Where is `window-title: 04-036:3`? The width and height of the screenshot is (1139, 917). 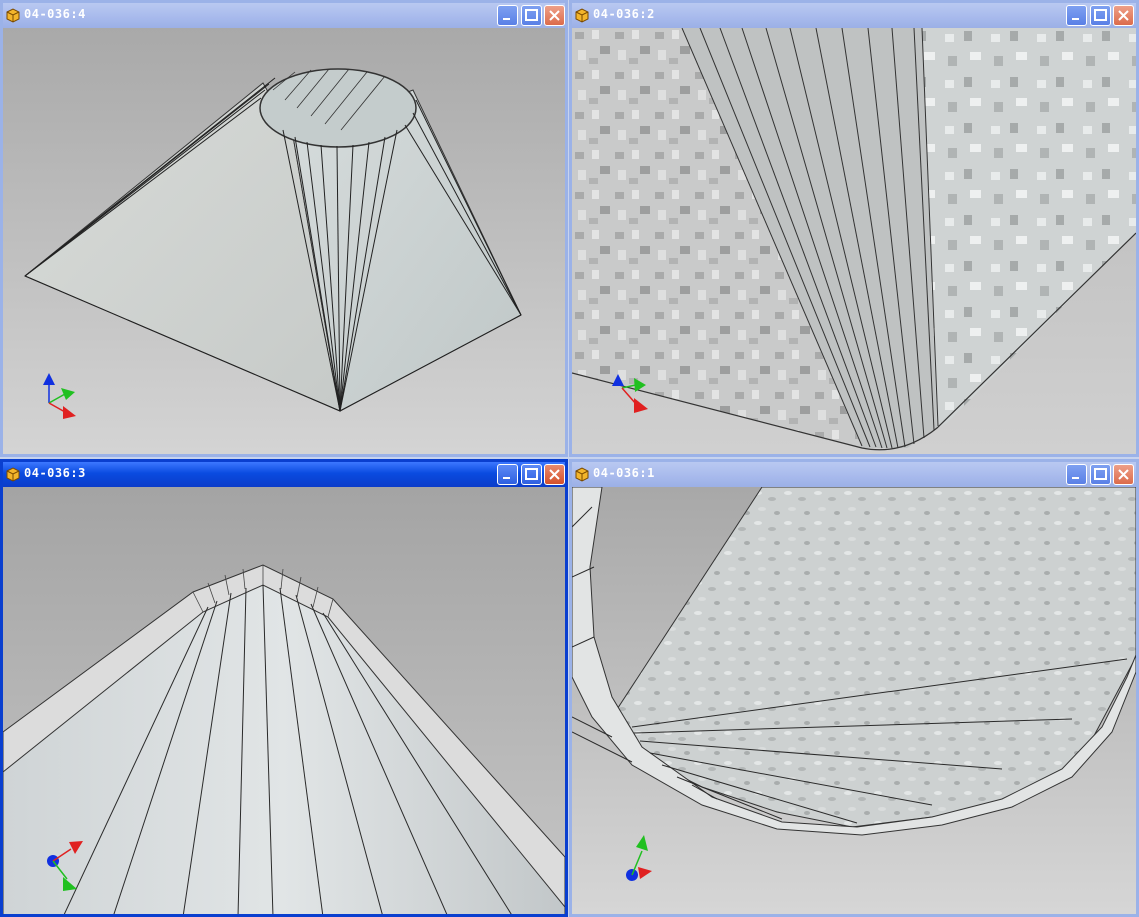
window-title: 04-036:3 is located at coordinates (55, 473).